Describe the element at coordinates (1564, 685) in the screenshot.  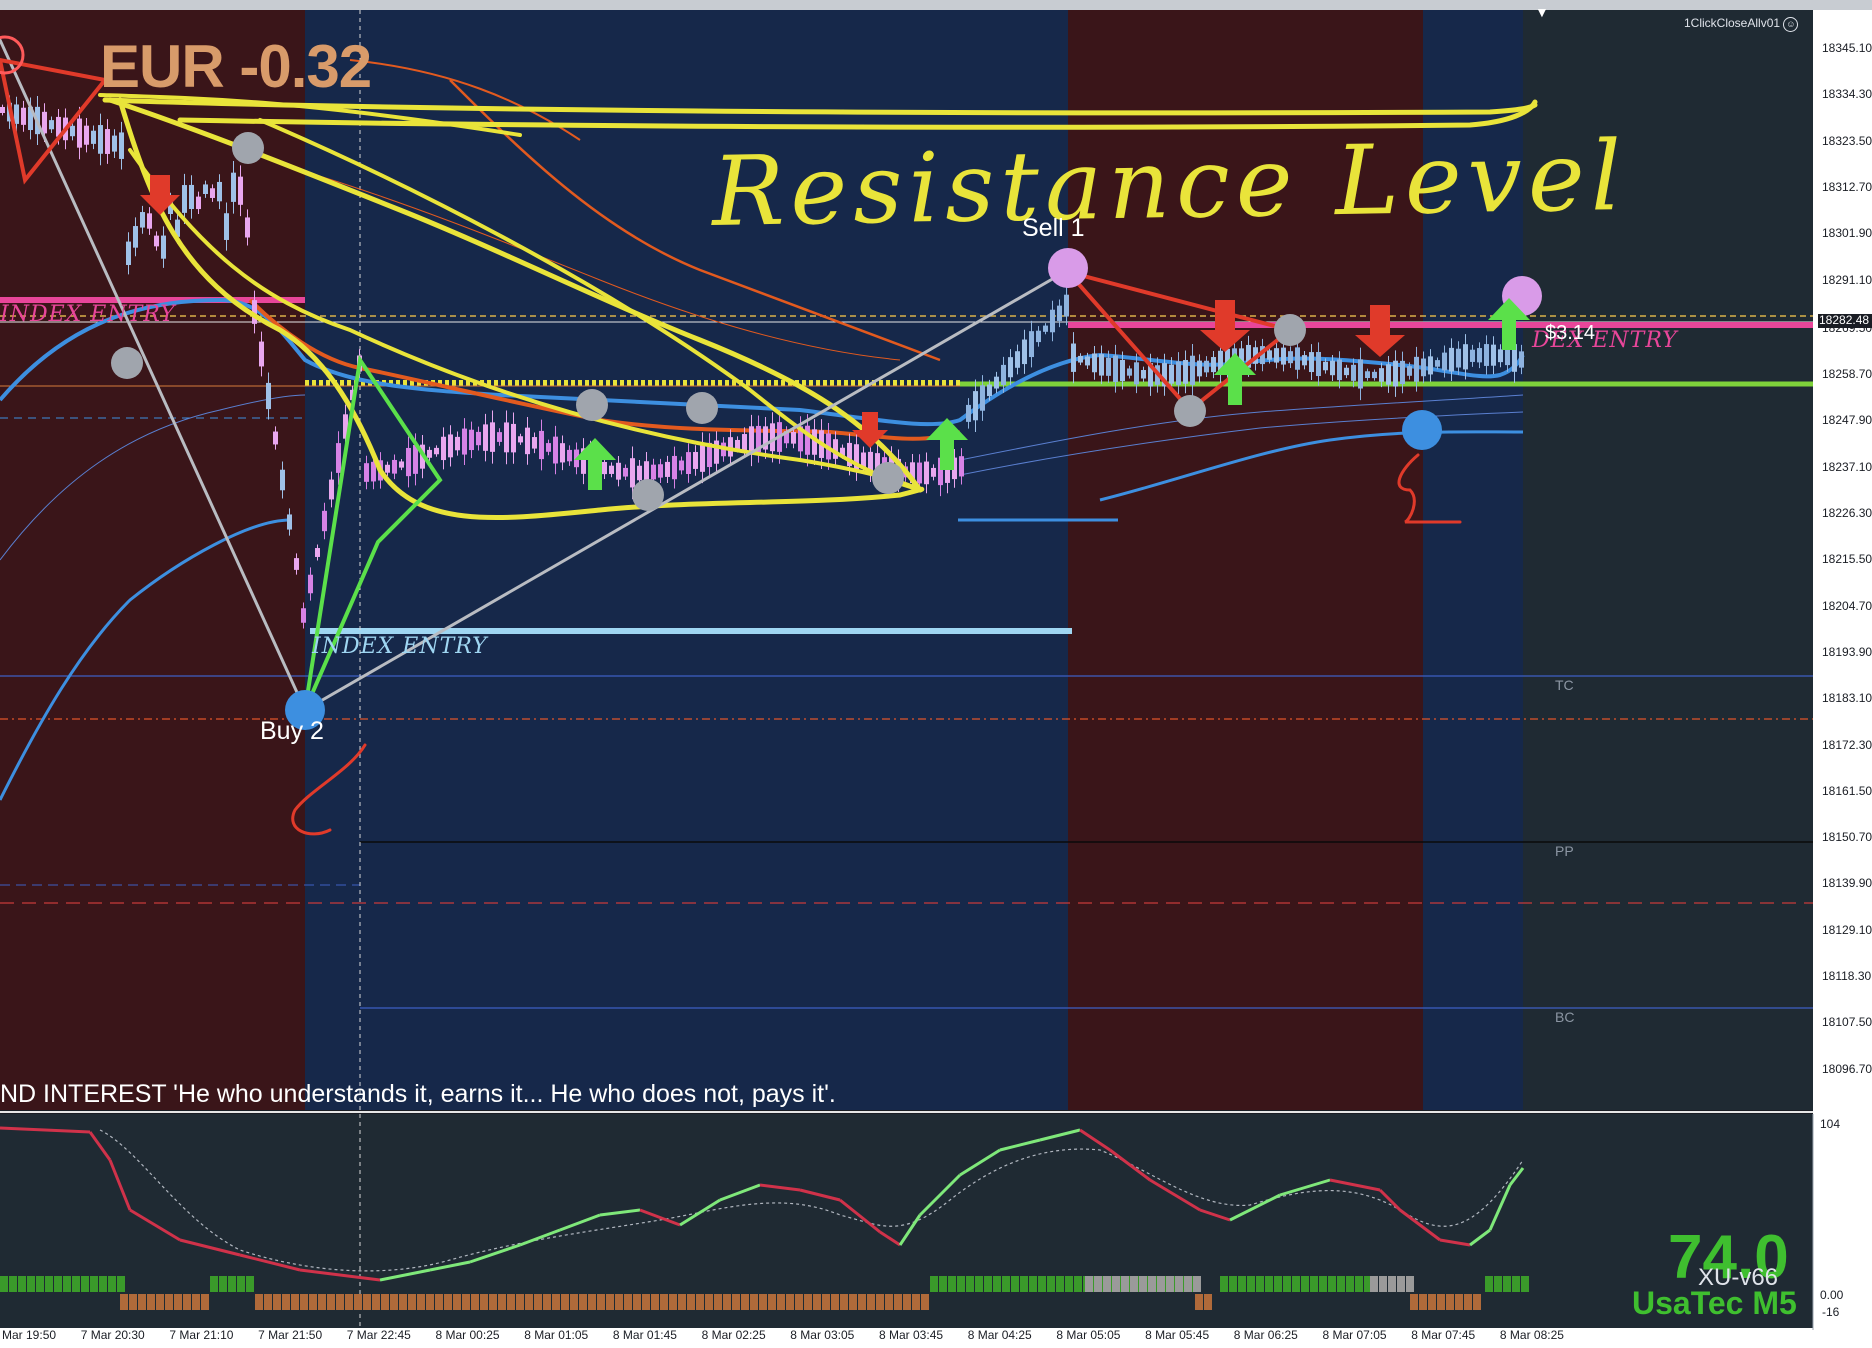
I see `pivot-tc-label: TC` at that location.